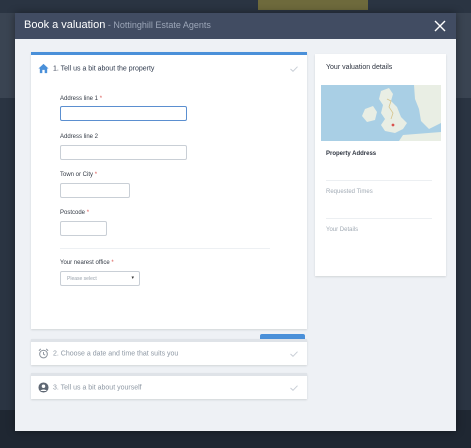 The width and height of the screenshot is (471, 448). What do you see at coordinates (79, 175) in the screenshot?
I see `town-label: Town or City *` at bounding box center [79, 175].